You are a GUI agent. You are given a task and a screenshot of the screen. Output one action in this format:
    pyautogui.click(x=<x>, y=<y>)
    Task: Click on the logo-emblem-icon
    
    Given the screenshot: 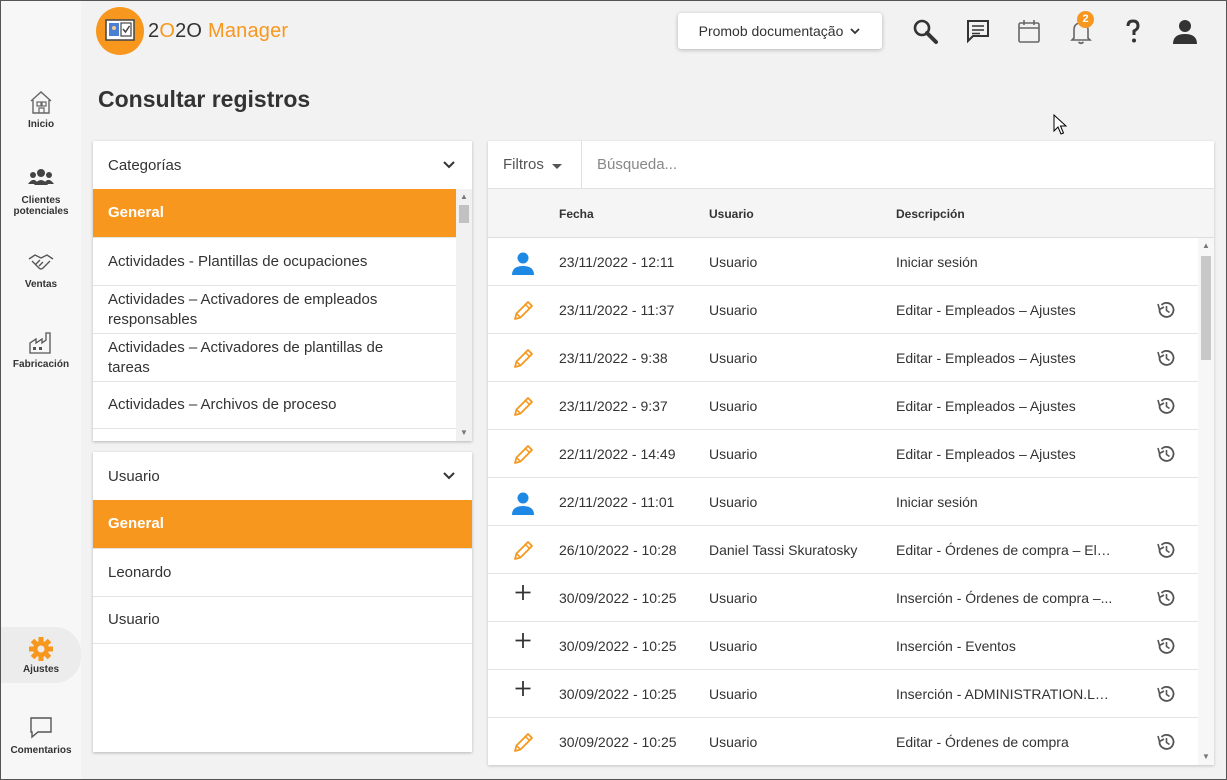 What is the action you would take?
    pyautogui.click(x=120, y=30)
    